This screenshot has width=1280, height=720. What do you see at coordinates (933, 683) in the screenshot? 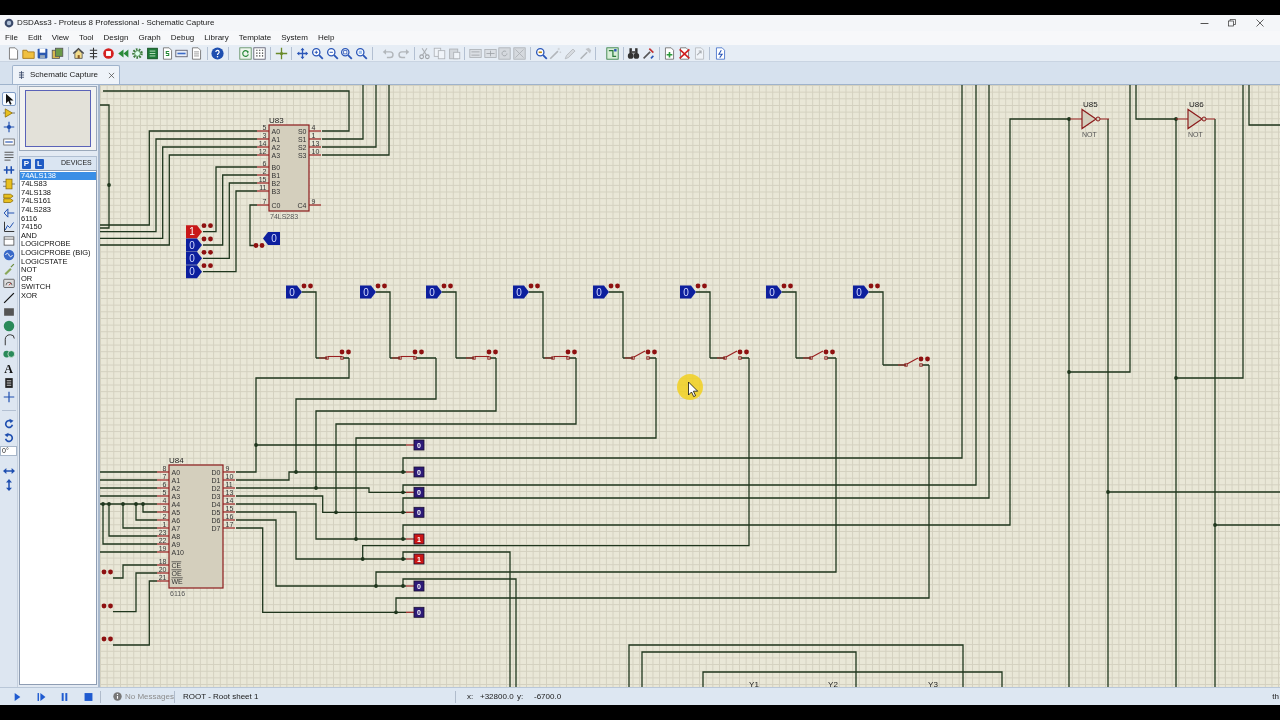
I see `pin-label: Y3` at bounding box center [933, 683].